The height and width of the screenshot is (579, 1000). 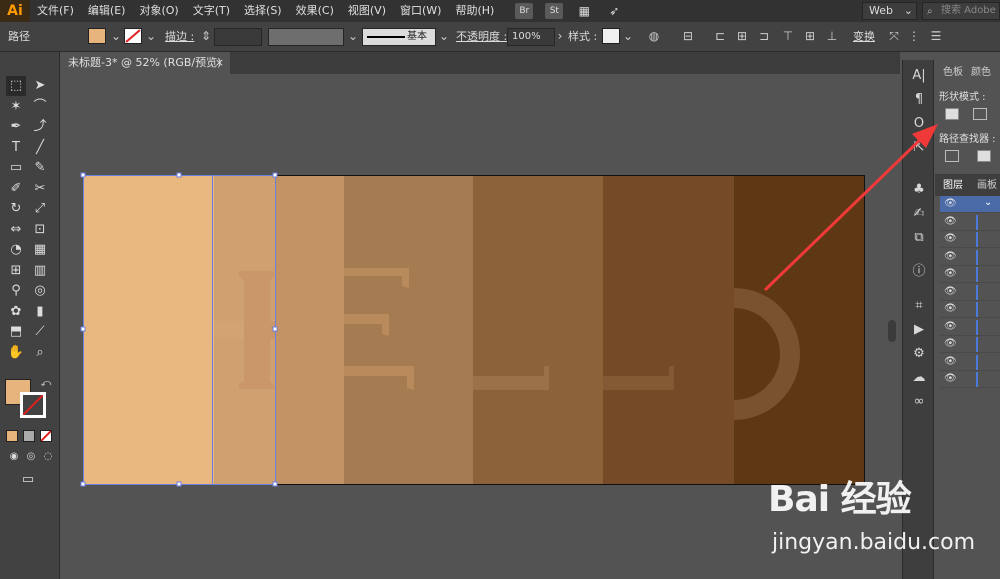 What do you see at coordinates (158, 11) in the screenshot?
I see `menu-item: 对象(O)` at bounding box center [158, 11].